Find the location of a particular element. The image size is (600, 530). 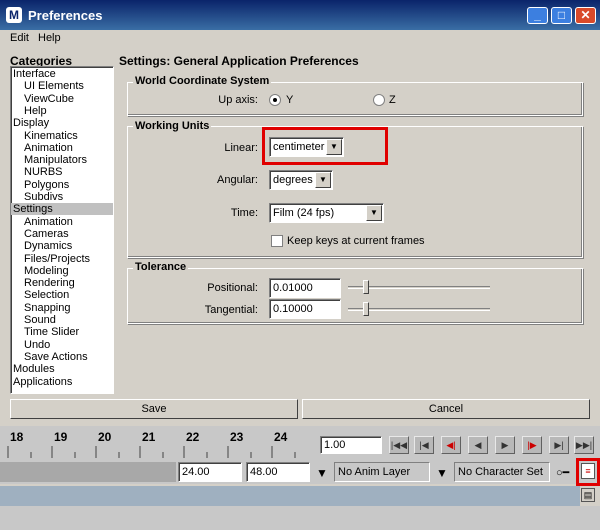

key-icon: ○━ is located at coordinates (562, 472).